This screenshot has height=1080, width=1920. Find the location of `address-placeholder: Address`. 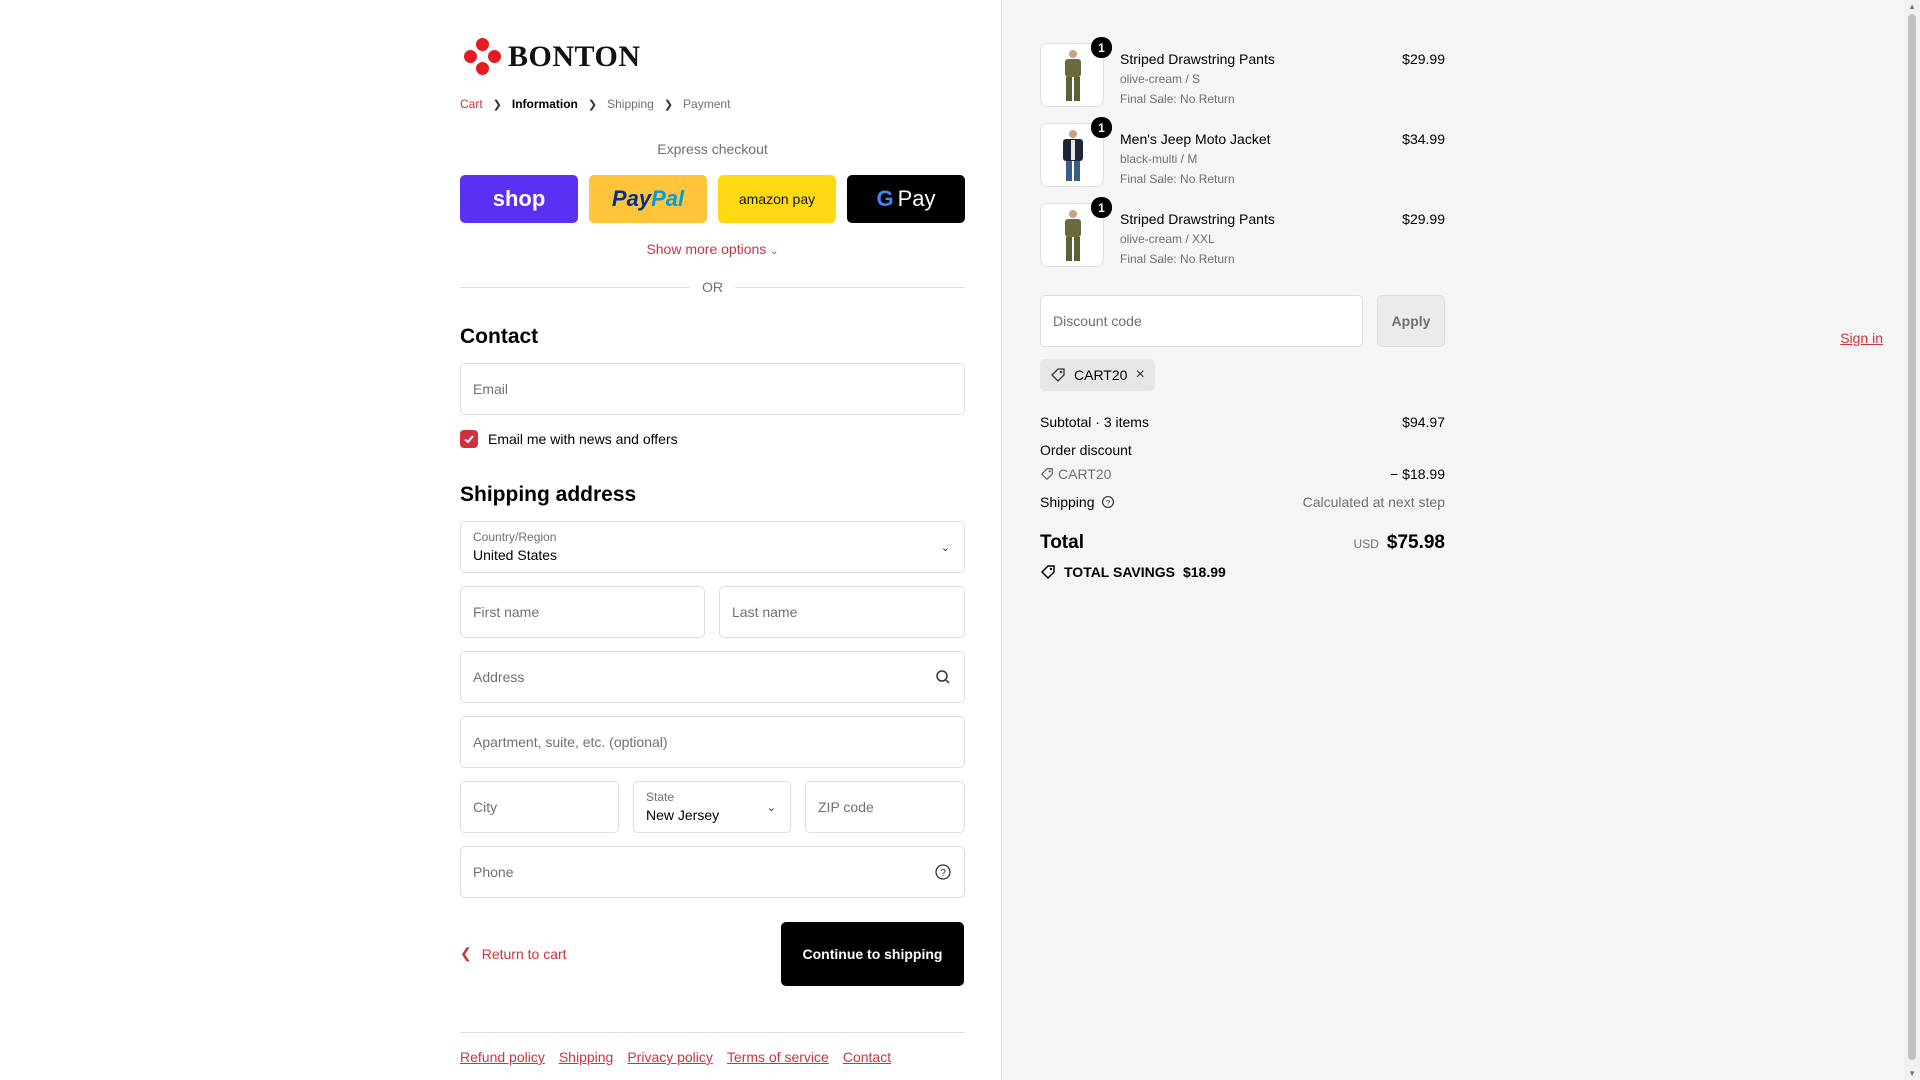

address-placeholder: Address is located at coordinates (499, 677).